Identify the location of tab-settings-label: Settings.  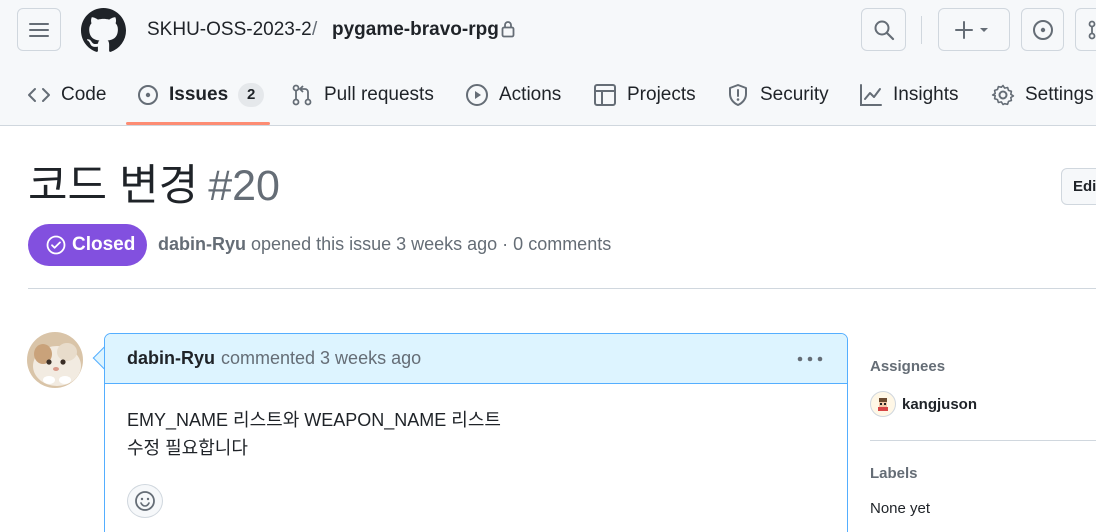
(1059, 94).